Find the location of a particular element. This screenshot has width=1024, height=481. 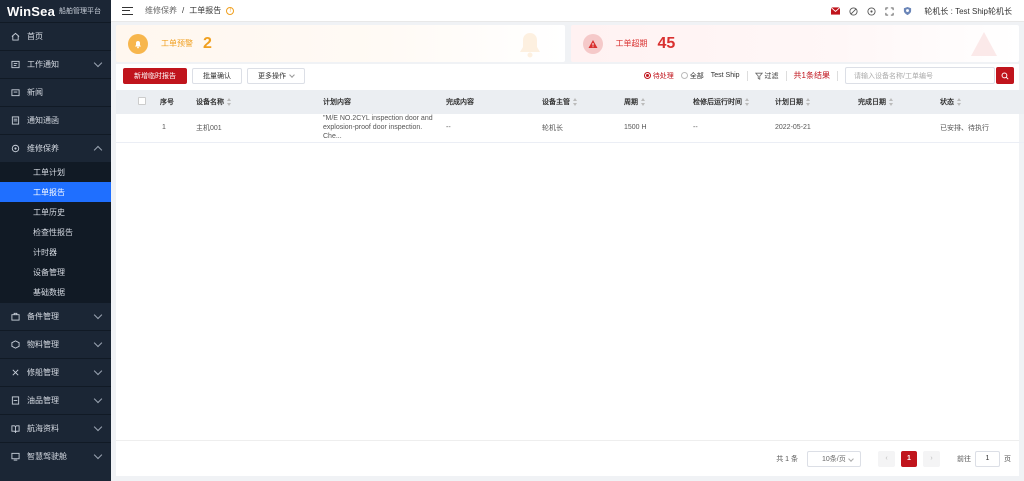

submenu-item-equipment: 设备管理 is located at coordinates (55, 272).